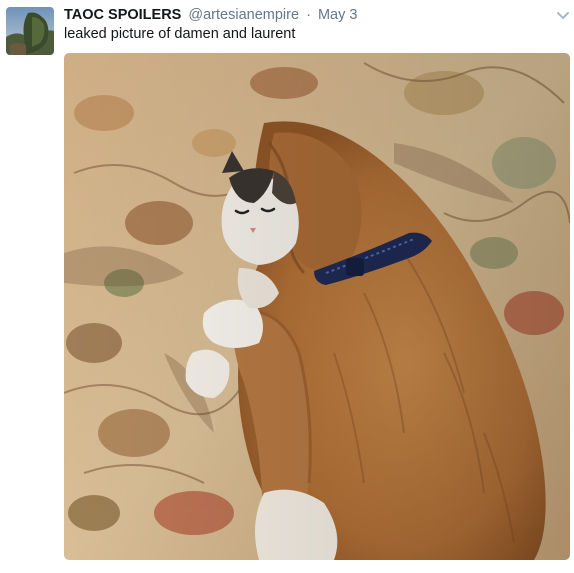 The image size is (574, 573). Describe the element at coordinates (243, 15) in the screenshot. I see `username-handle: @artesianempire` at that location.